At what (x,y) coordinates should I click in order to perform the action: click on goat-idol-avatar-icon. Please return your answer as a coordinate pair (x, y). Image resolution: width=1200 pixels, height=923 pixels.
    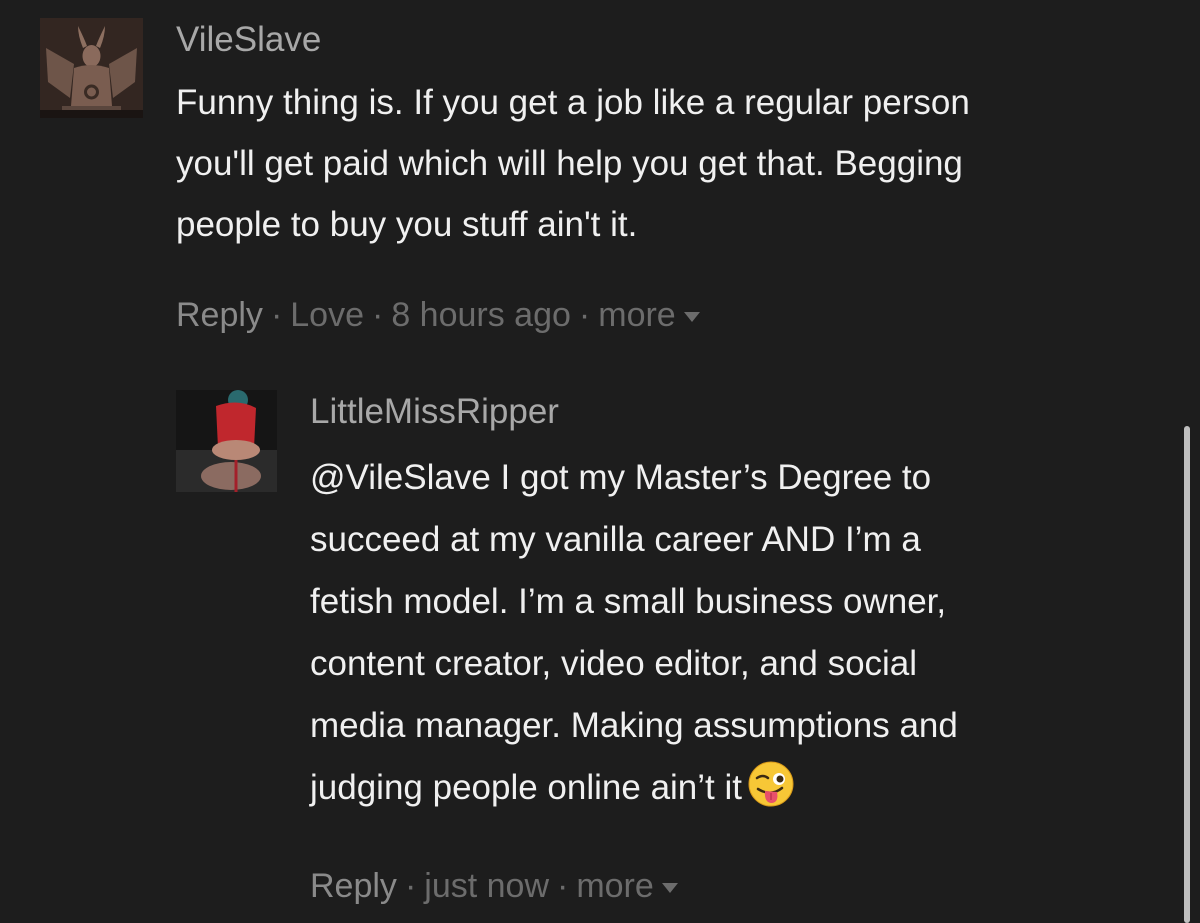
    Looking at the image, I should click on (91, 68).